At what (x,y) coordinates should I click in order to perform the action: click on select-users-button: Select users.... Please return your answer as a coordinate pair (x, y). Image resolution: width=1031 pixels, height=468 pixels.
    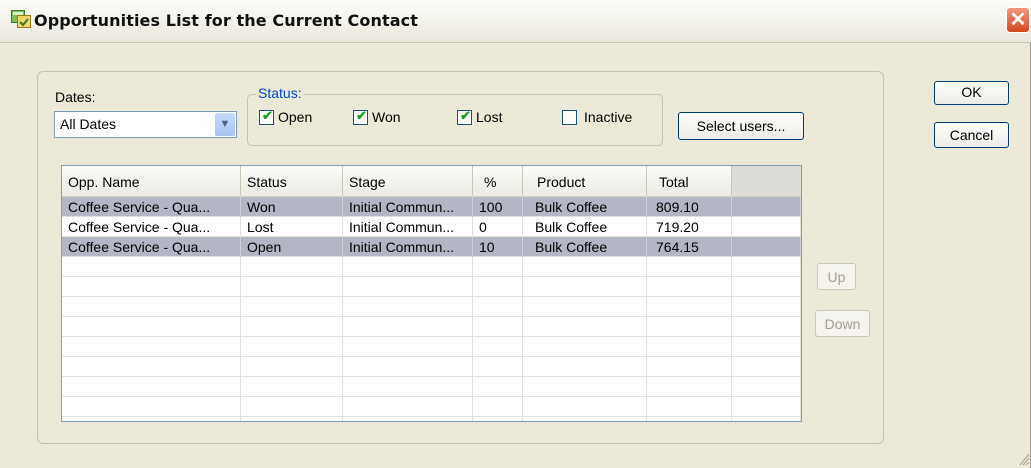
    Looking at the image, I should click on (741, 126).